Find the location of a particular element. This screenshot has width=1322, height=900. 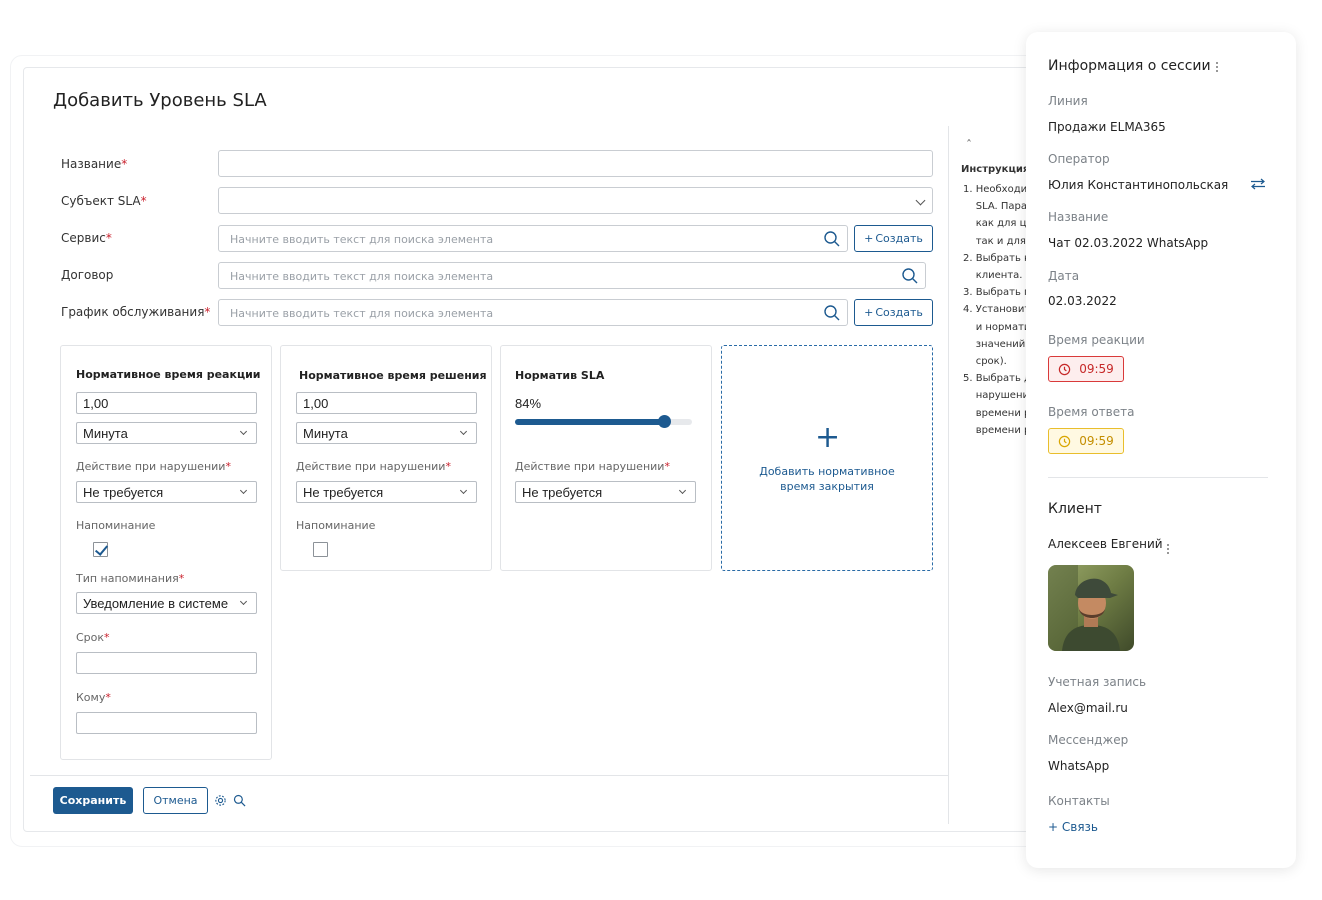

instruction-line: так и для is located at coordinates (994, 241).